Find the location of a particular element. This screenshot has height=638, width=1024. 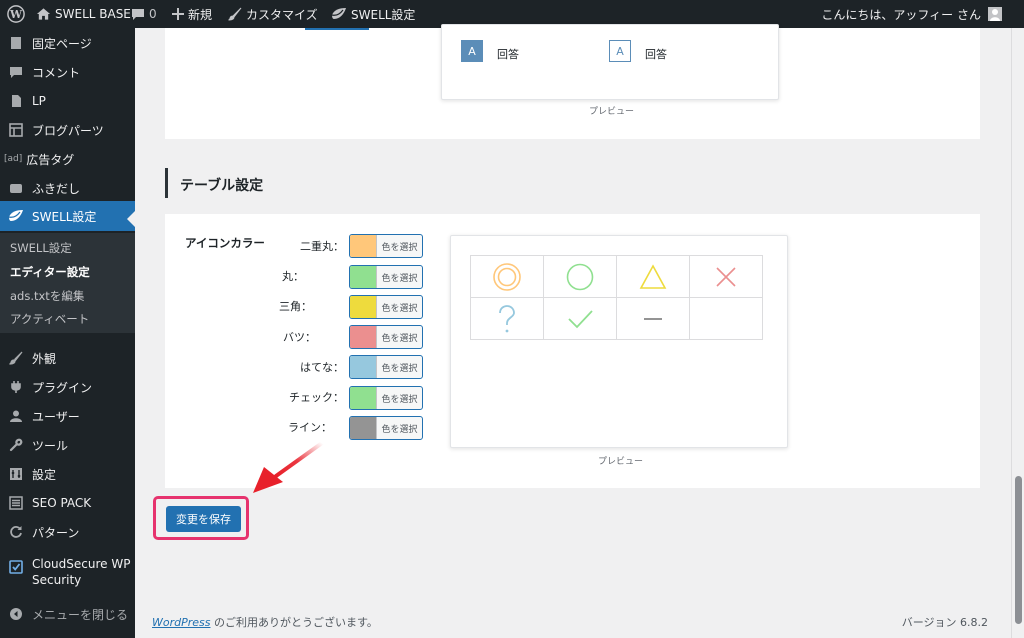

settings-icon is located at coordinates (16, 474).